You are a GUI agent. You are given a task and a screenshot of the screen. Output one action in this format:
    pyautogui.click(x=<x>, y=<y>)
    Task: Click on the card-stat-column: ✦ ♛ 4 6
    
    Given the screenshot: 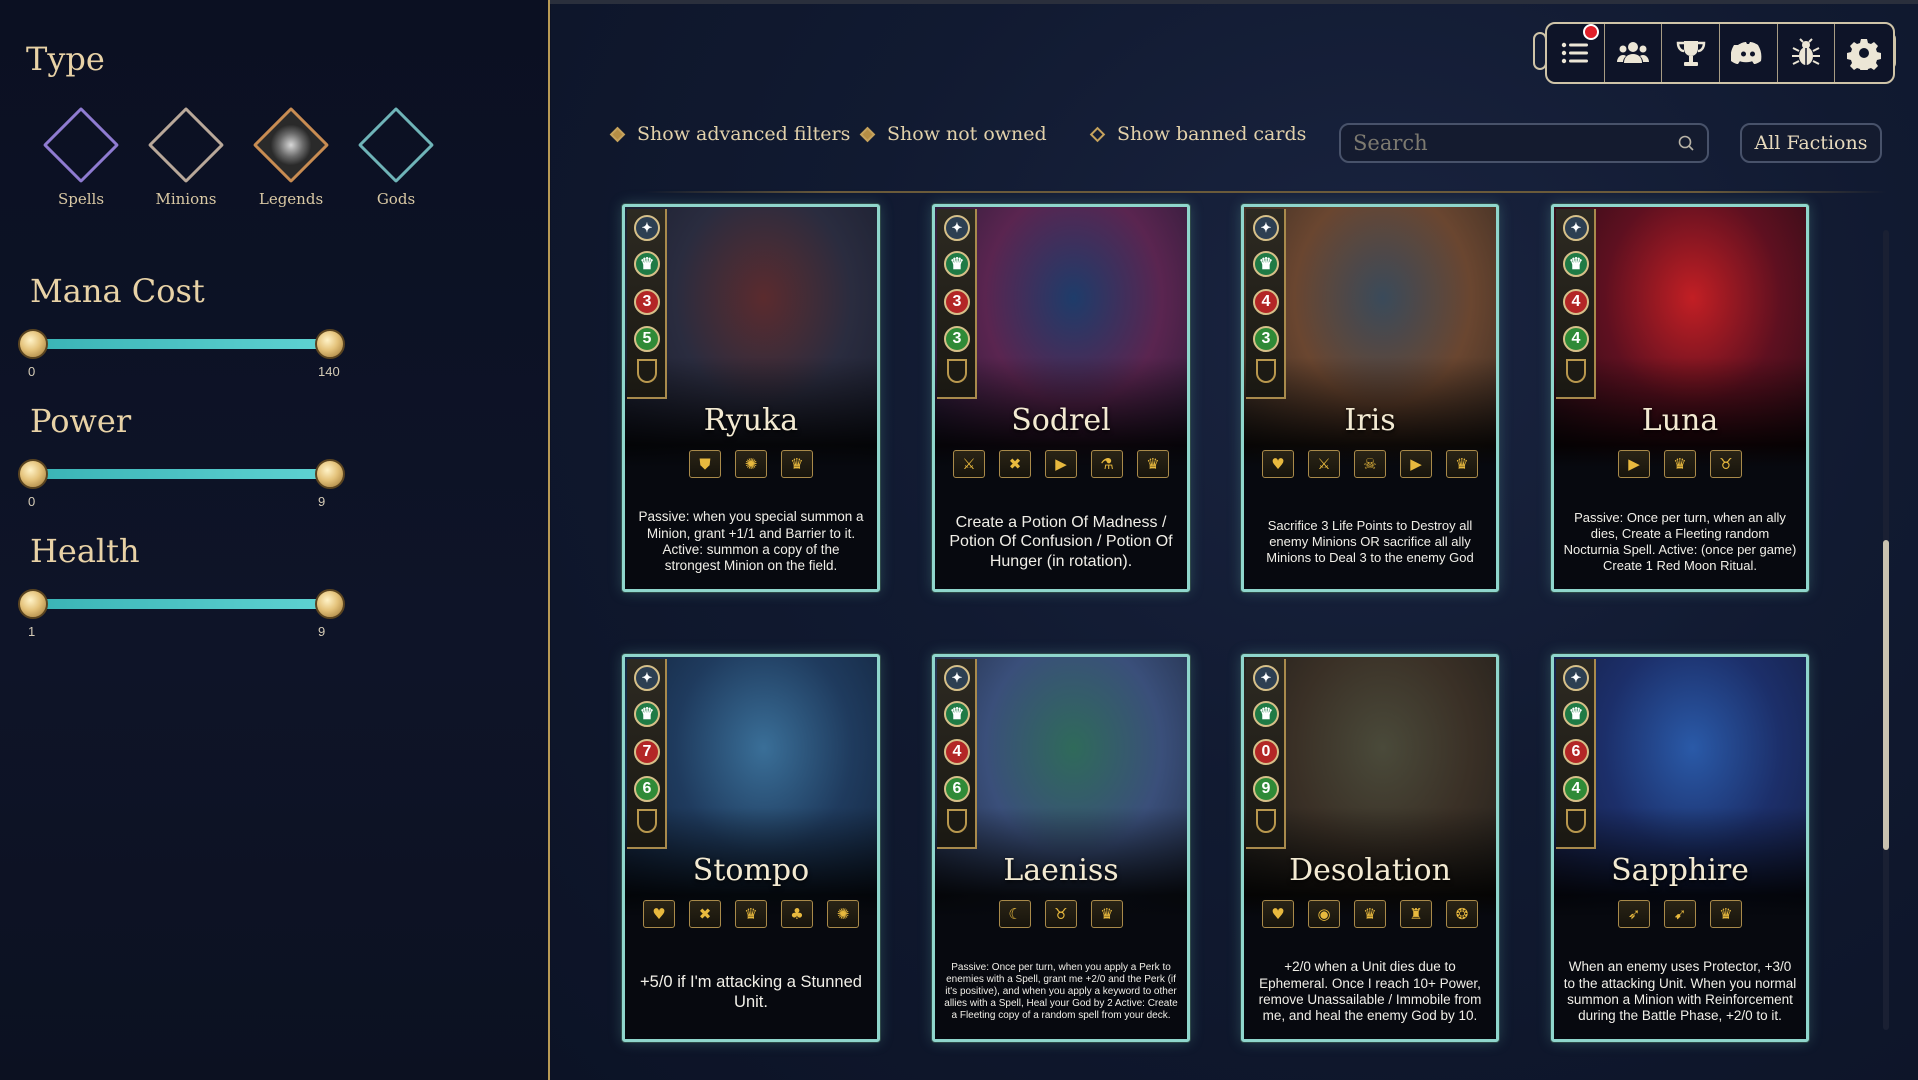 What is the action you would take?
    pyautogui.click(x=957, y=754)
    